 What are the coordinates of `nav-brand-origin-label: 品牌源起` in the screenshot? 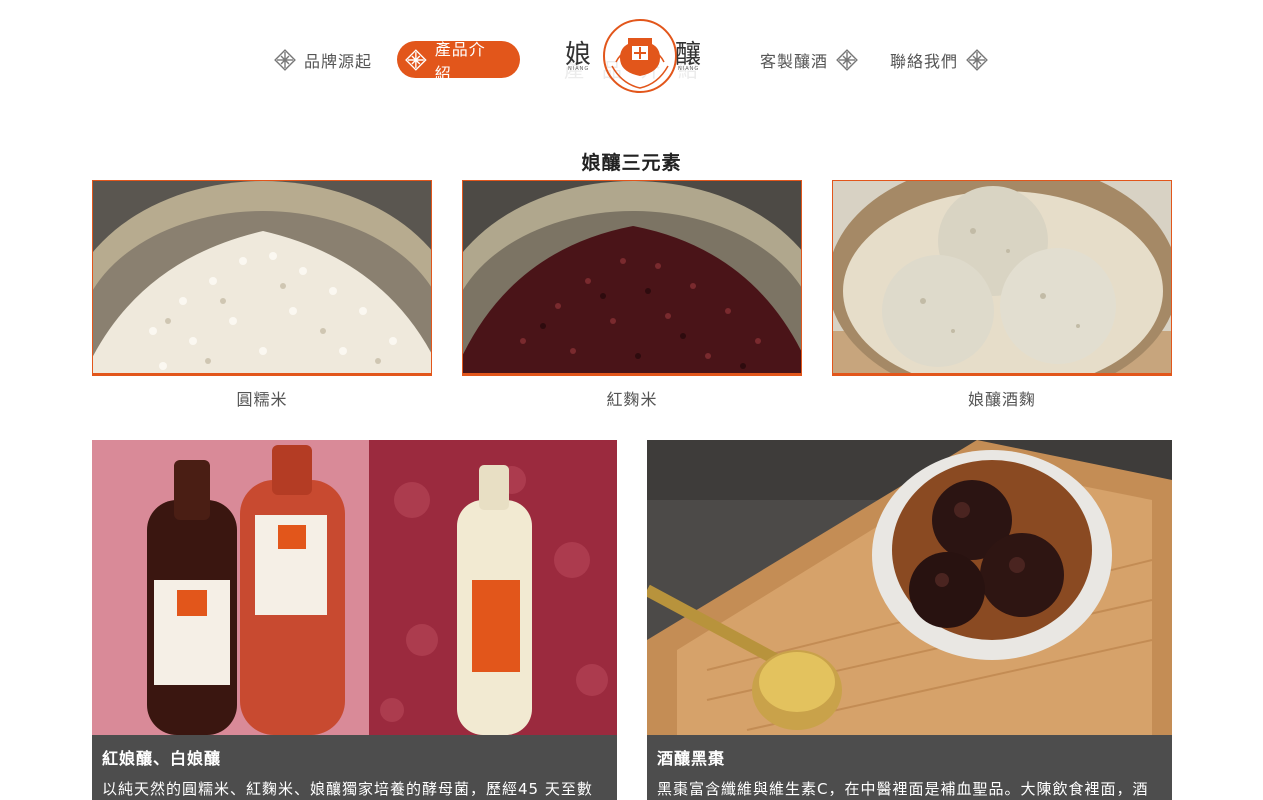 It's located at (338, 61).